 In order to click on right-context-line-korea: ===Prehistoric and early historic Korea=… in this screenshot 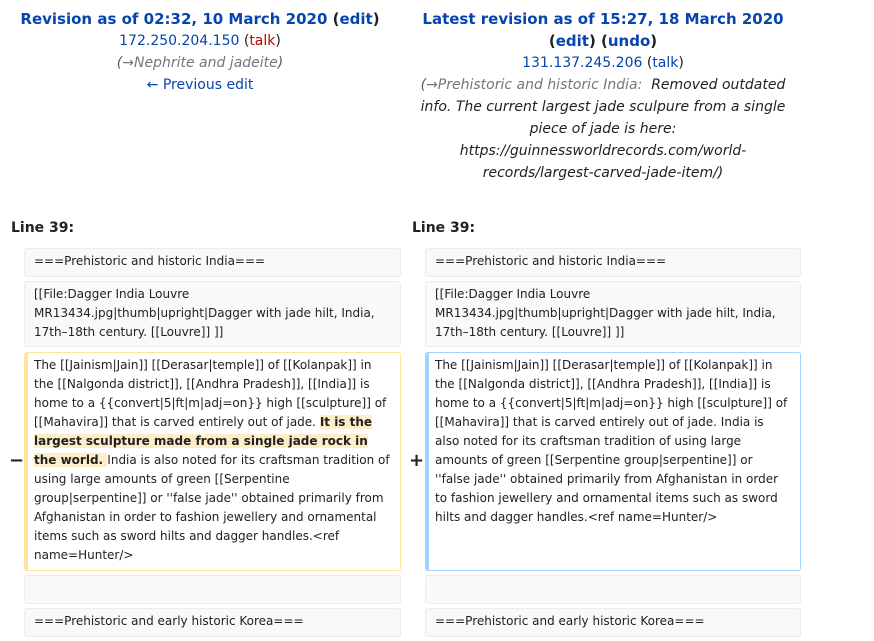, I will do `click(613, 622)`.